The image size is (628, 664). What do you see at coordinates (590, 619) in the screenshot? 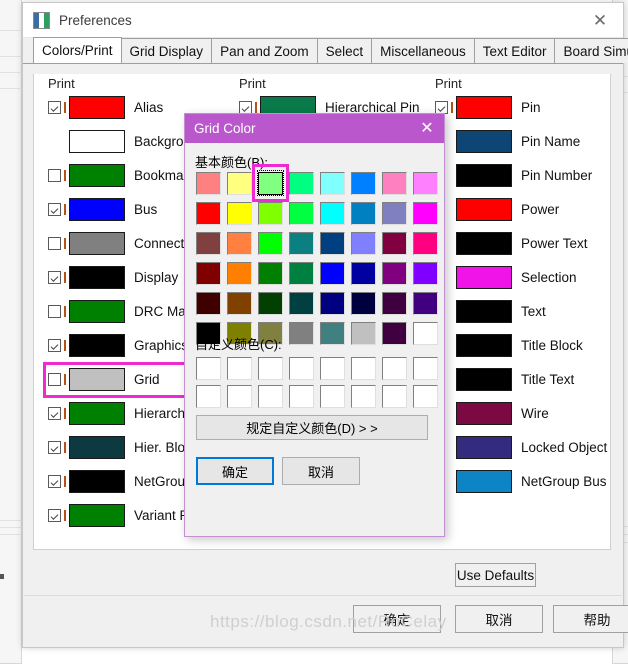
I see `help-button: 帮助` at bounding box center [590, 619].